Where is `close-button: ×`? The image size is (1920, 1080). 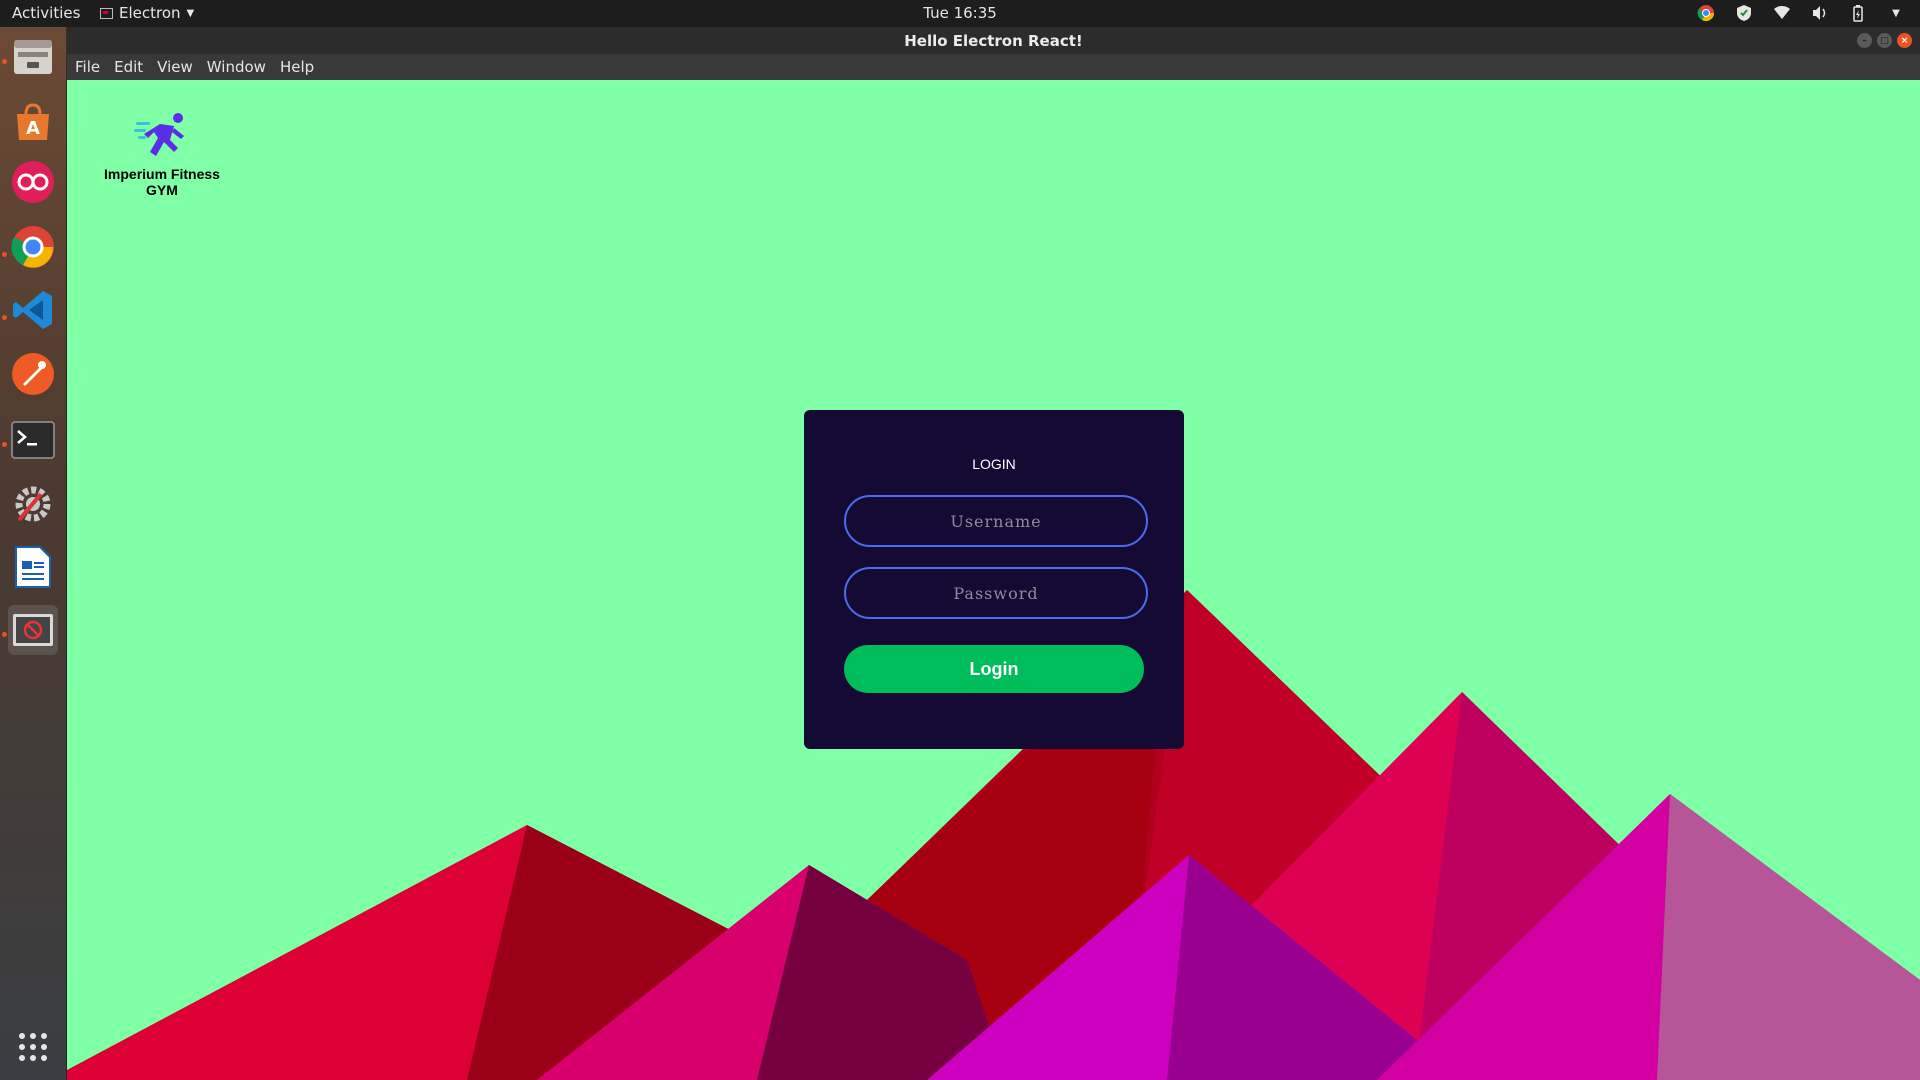
close-button: × is located at coordinates (1904, 40).